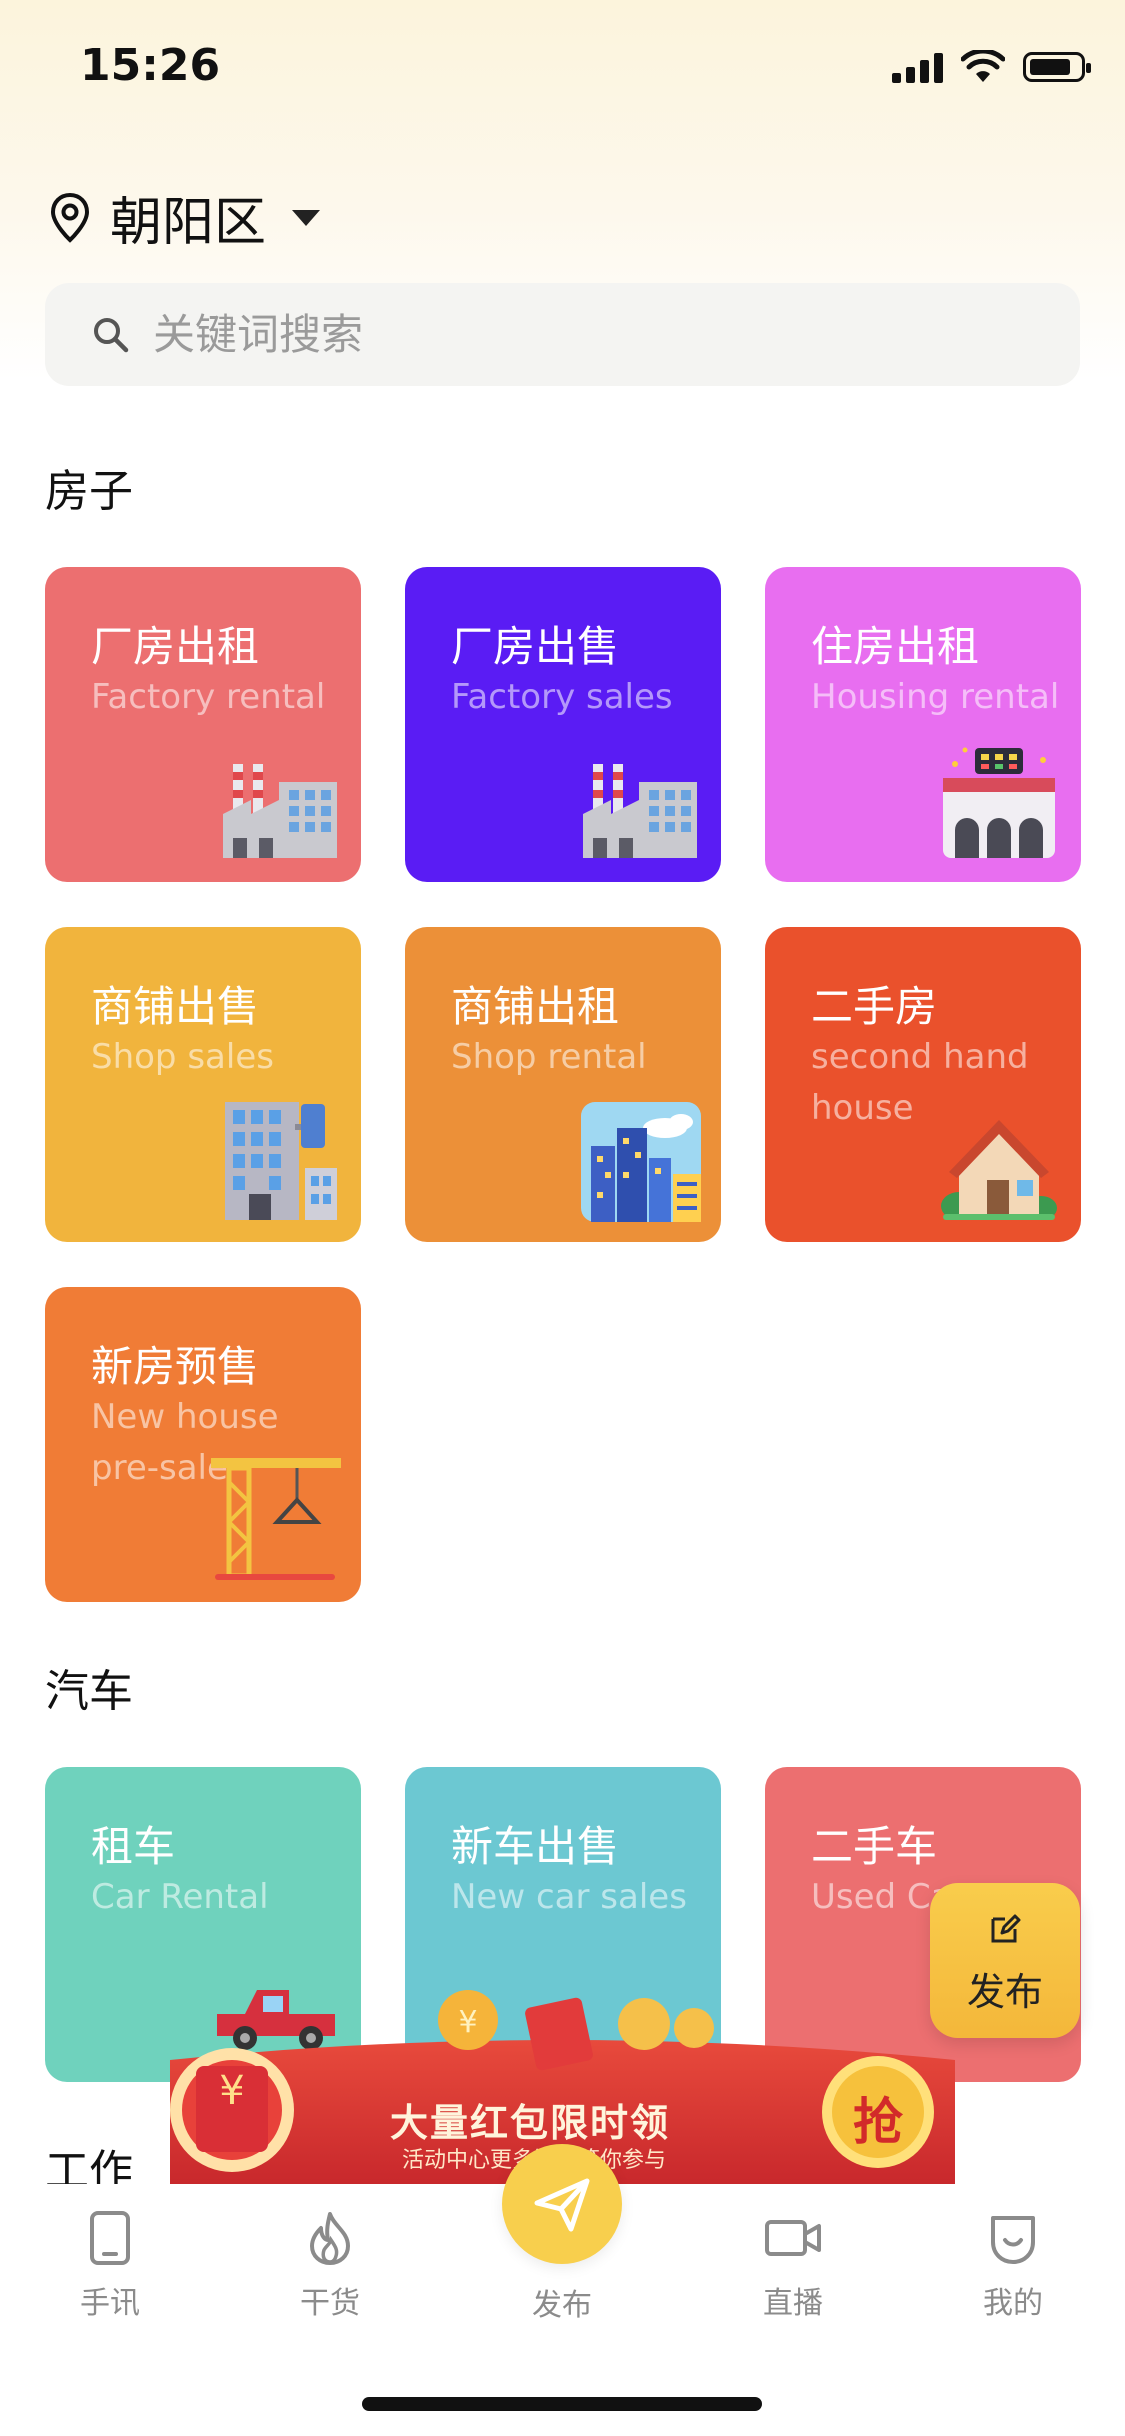 Image resolution: width=1125 pixels, height=2436 pixels. What do you see at coordinates (562, 2305) in the screenshot?
I see `nav-label: 发布` at bounding box center [562, 2305].